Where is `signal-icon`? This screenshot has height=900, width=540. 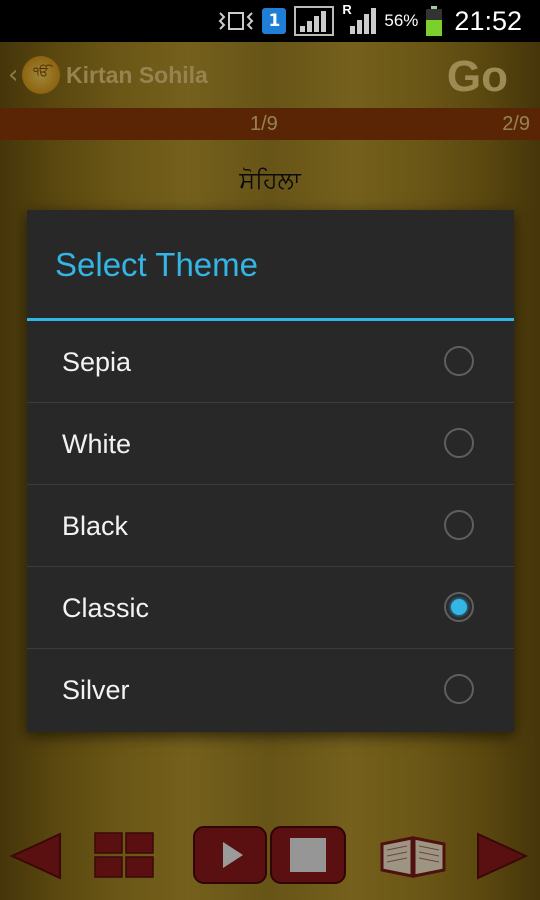
signal-icon is located at coordinates (314, 21).